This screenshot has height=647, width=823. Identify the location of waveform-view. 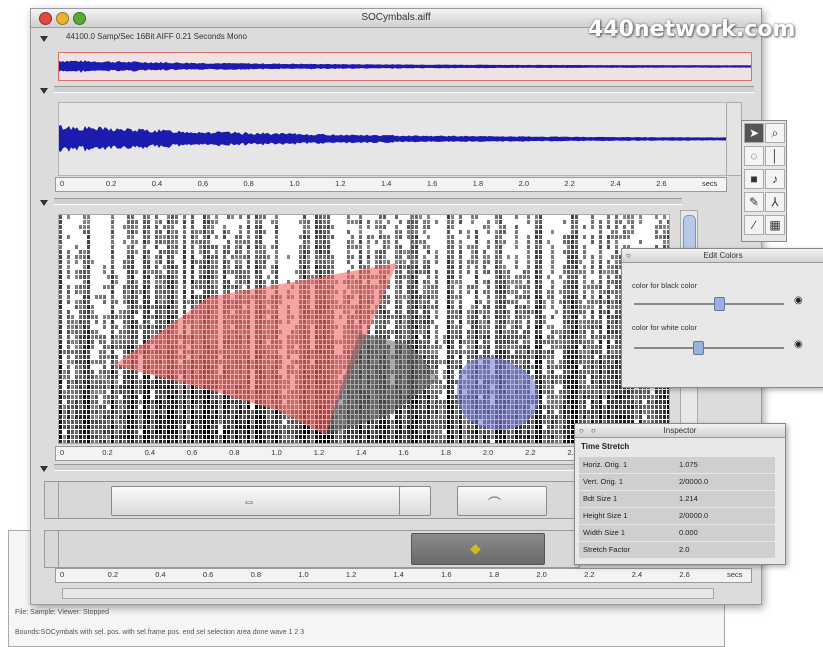
(393, 139).